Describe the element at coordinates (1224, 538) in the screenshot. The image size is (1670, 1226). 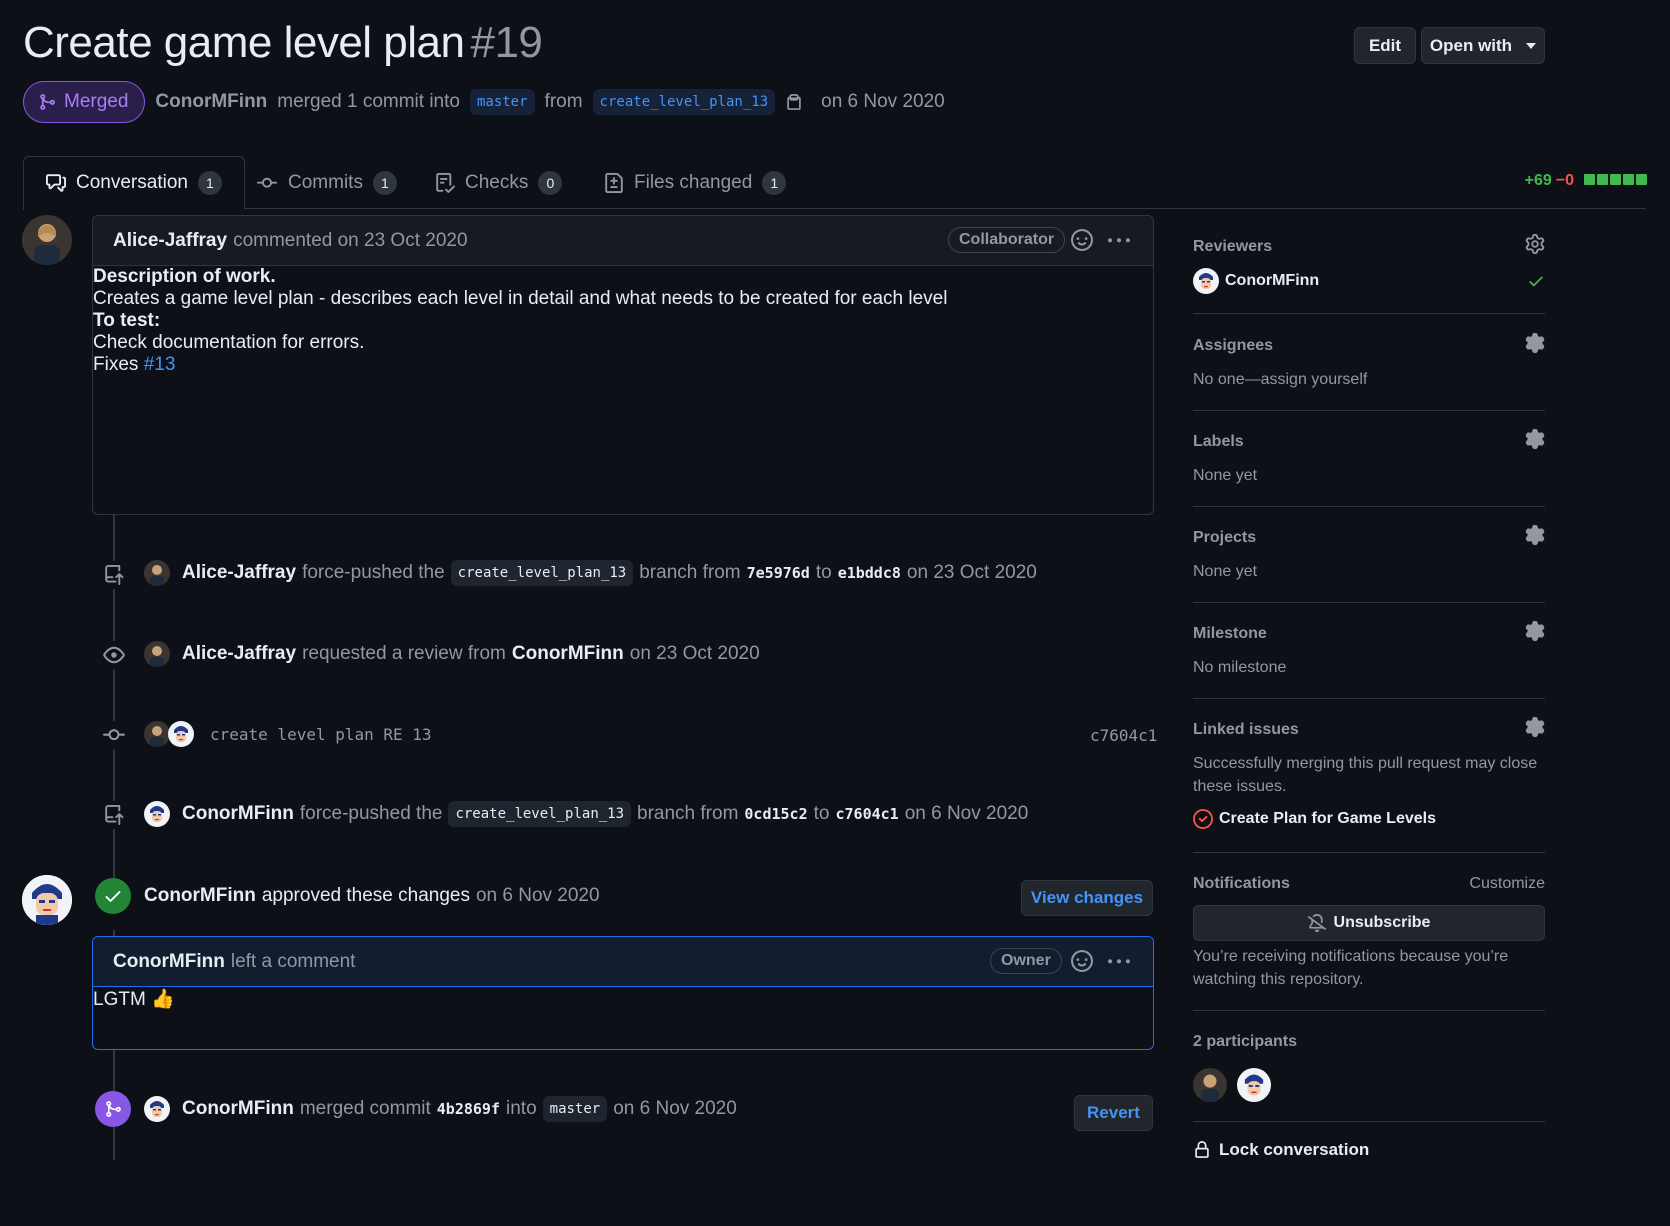
I see `projects-heading: Projects` at that location.